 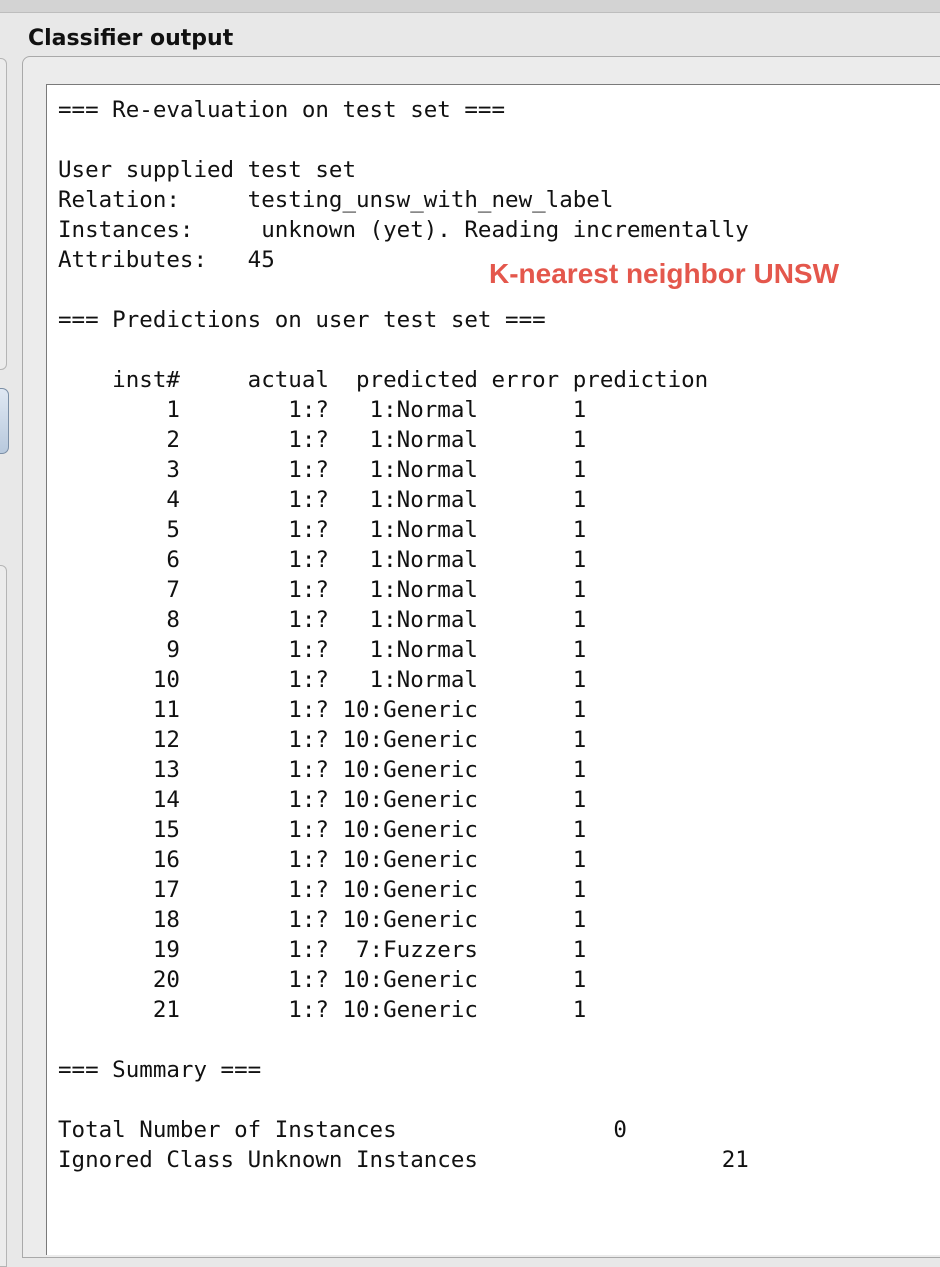 I want to click on table-row: 19 1:? 7:Fuzzers 1, so click(x=322, y=950).